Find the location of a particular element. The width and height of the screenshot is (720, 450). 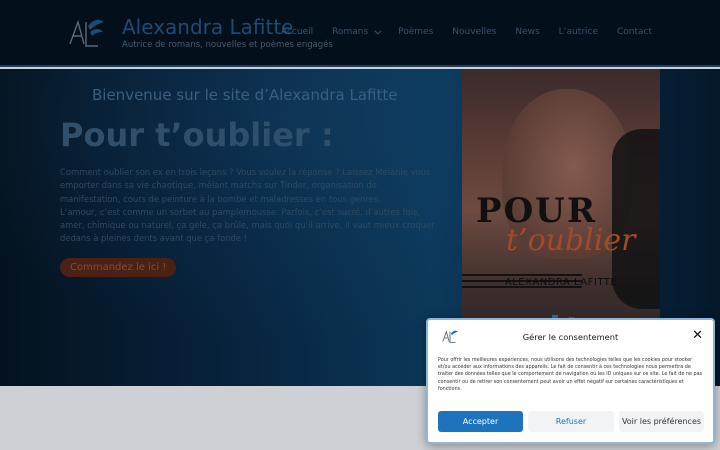

chevron-down-icon is located at coordinates (378, 31).